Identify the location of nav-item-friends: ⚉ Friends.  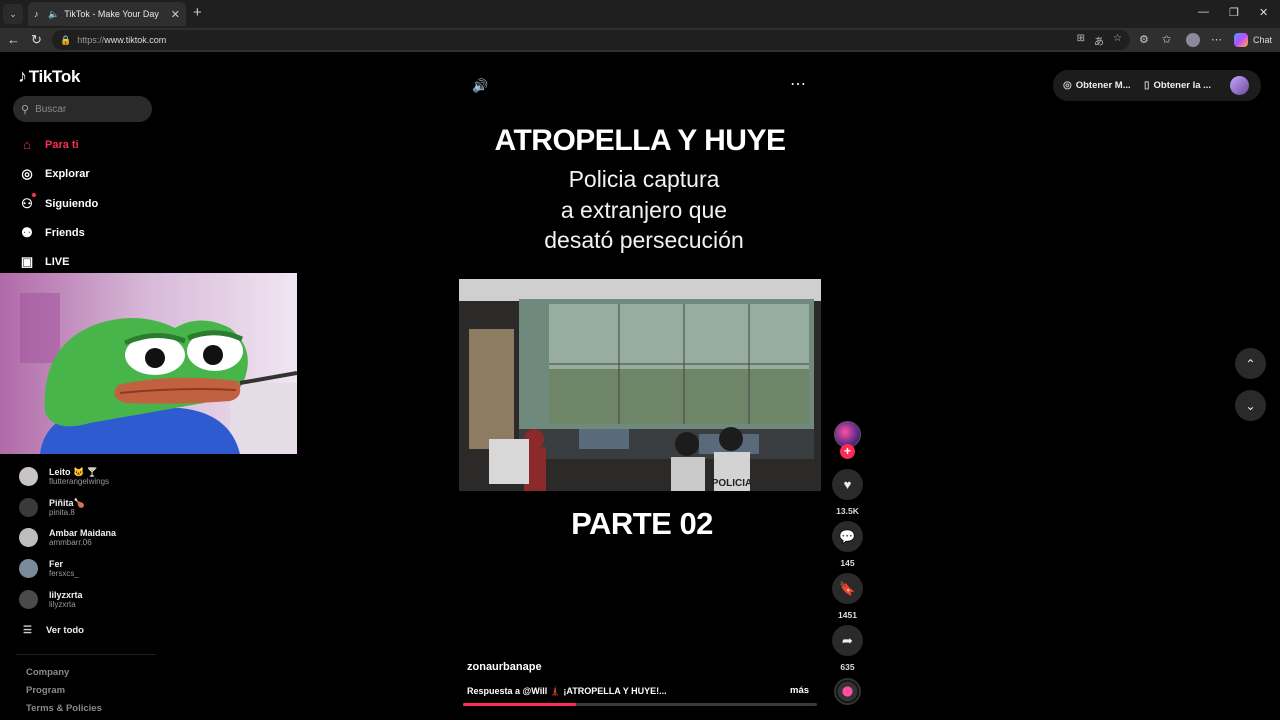
(51, 233).